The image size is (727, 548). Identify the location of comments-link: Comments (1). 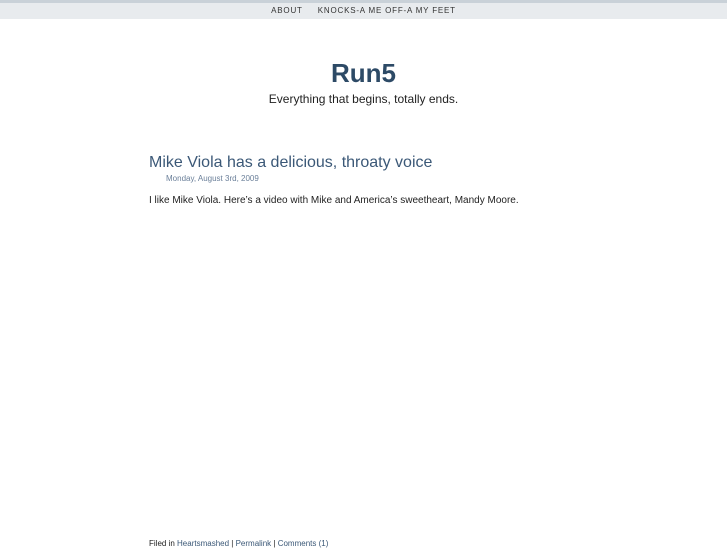
(303, 543).